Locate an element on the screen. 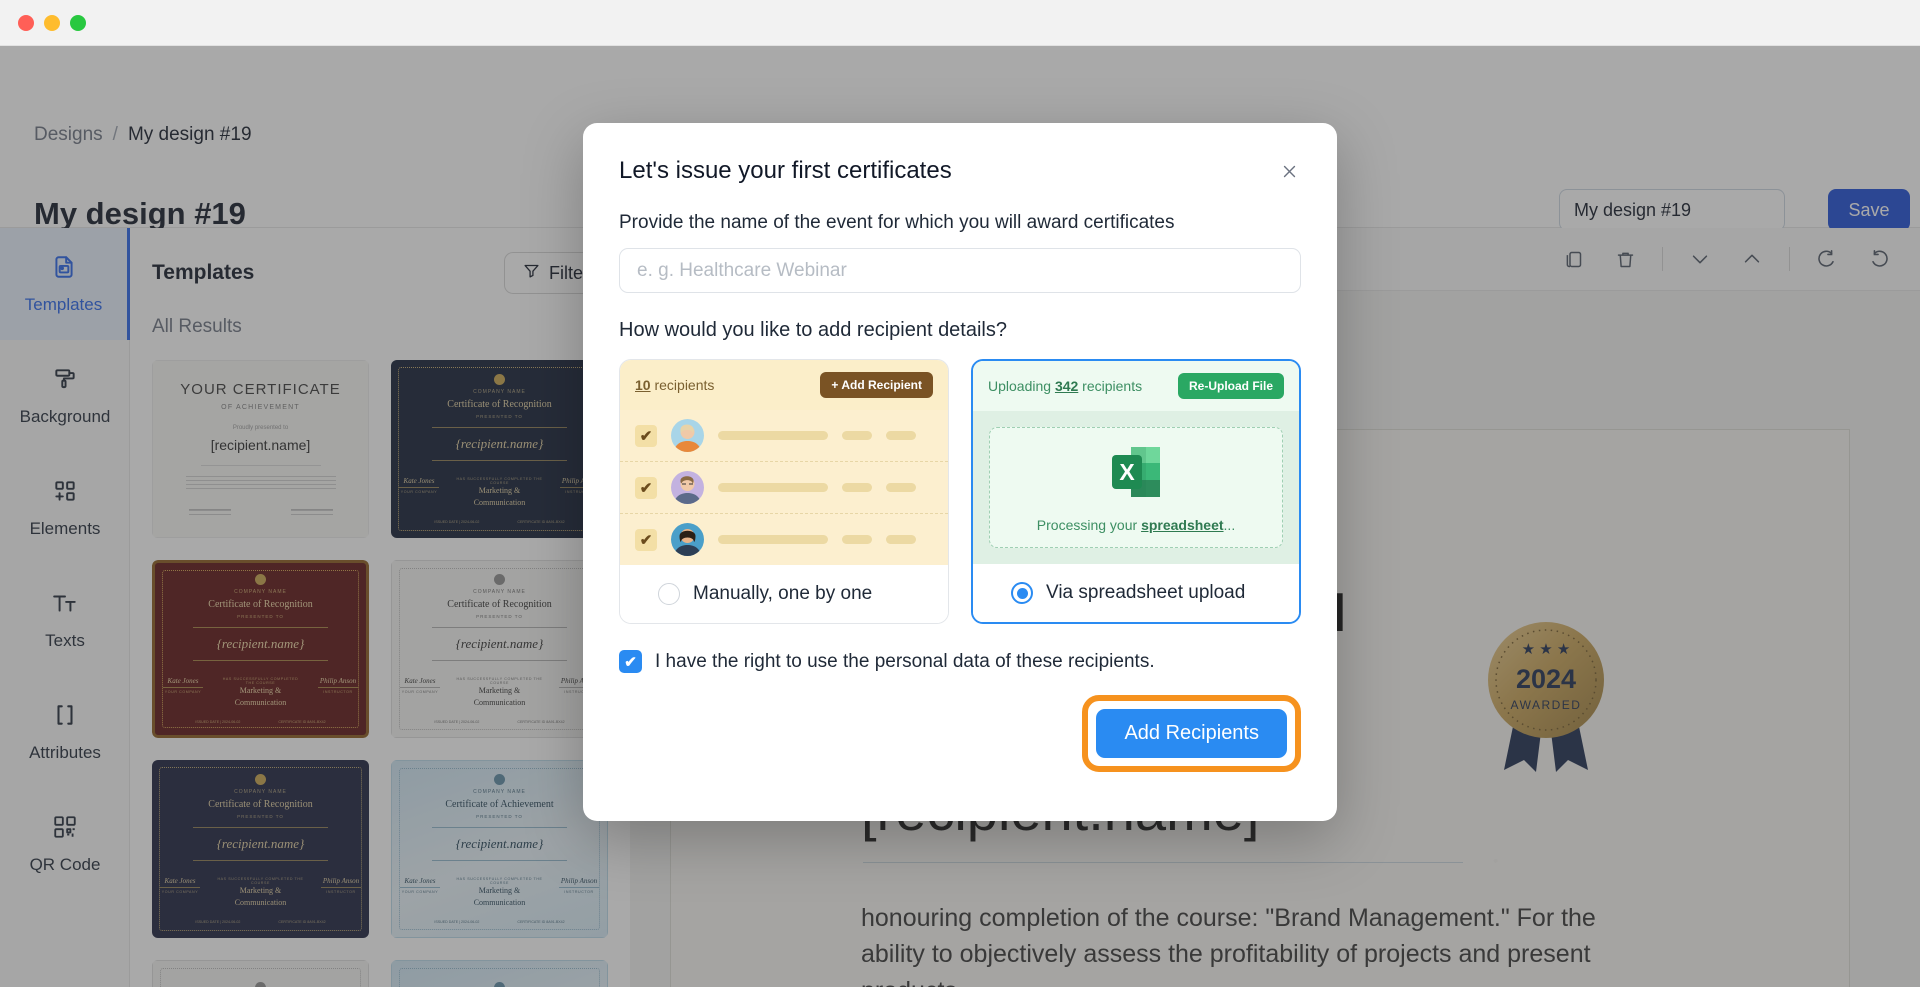 The image size is (1920, 987). close-icon is located at coordinates (1289, 171).